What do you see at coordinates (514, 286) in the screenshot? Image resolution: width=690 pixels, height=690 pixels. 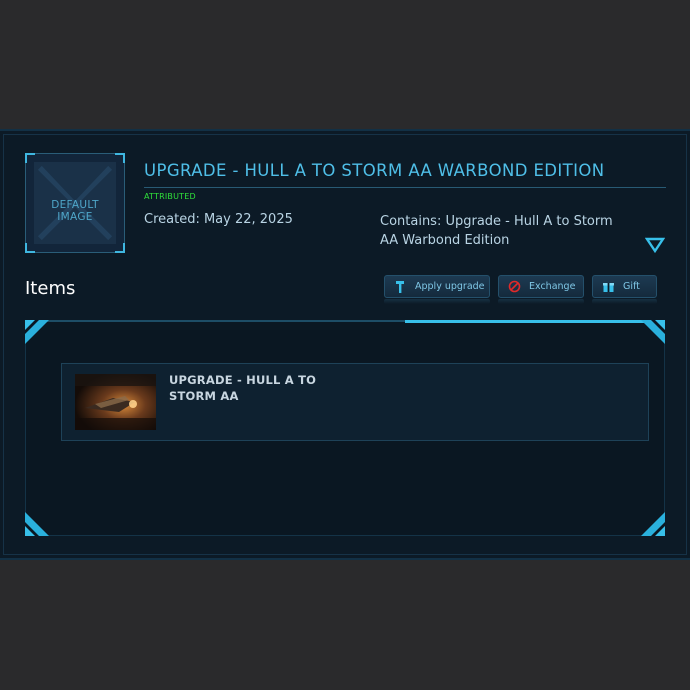 I see `exchange-icon` at bounding box center [514, 286].